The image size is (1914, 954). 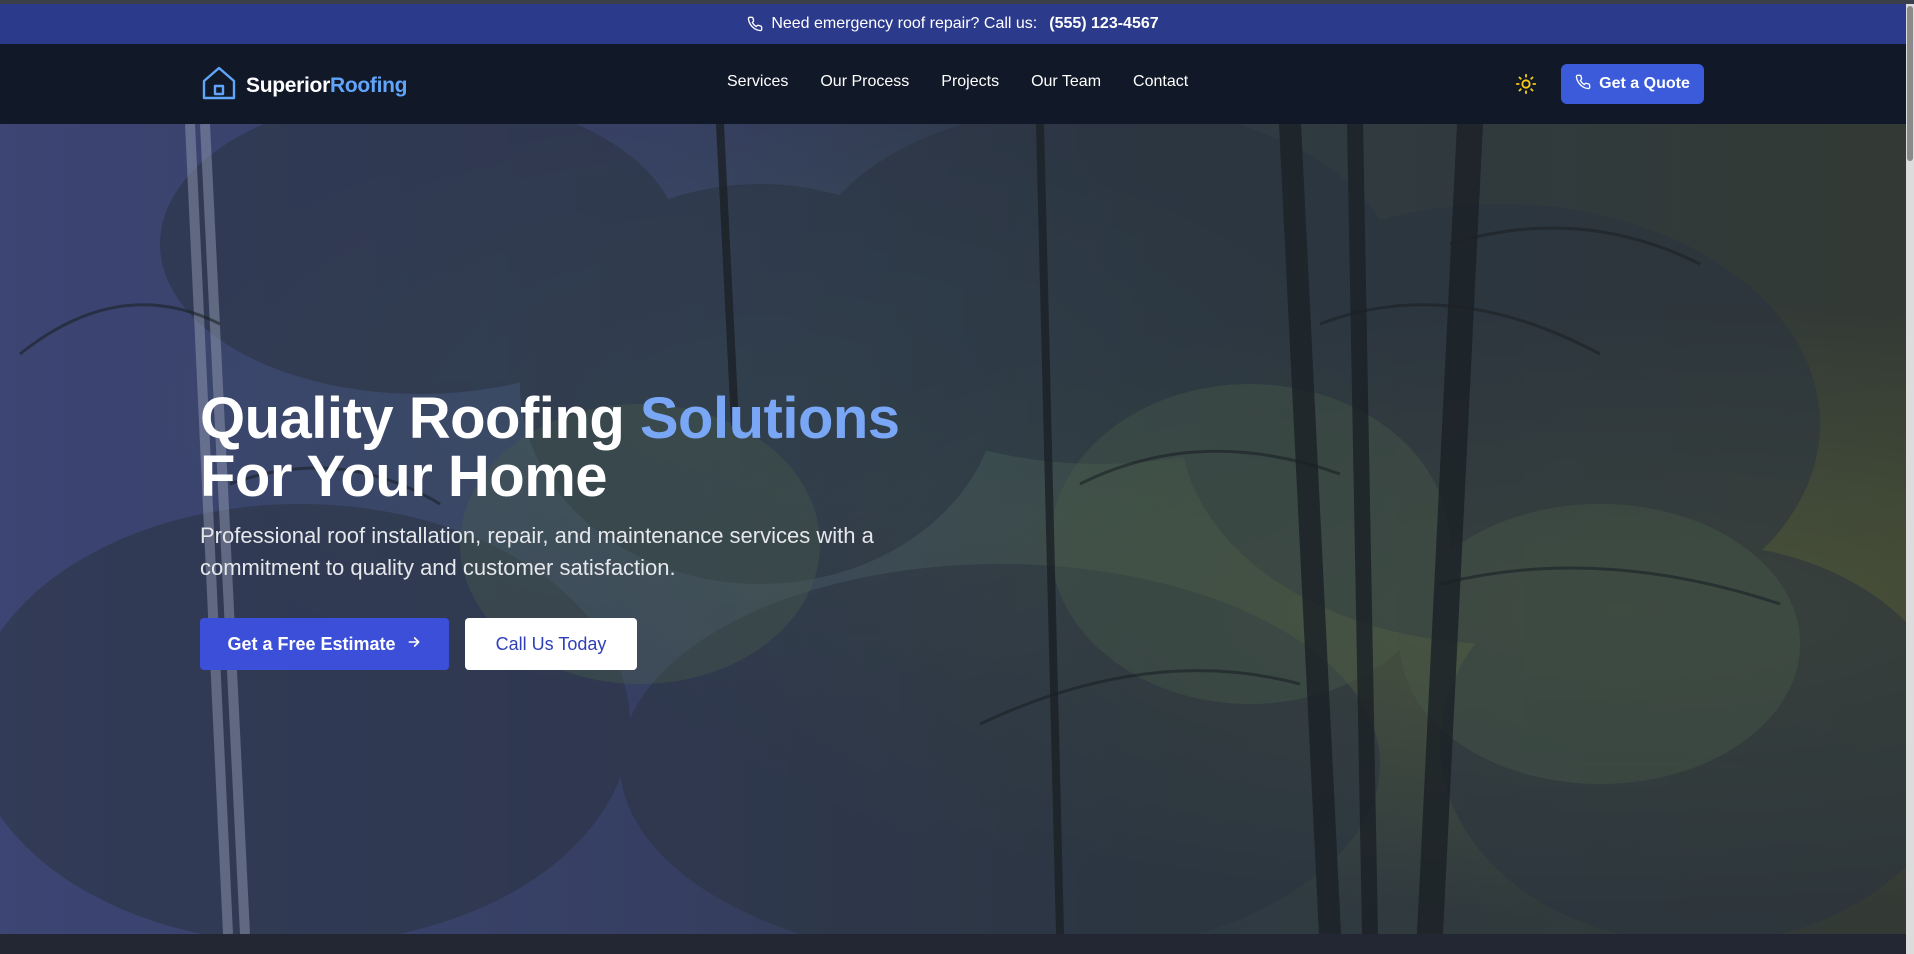 I want to click on nav-item-contact: Contact, so click(x=1160, y=82).